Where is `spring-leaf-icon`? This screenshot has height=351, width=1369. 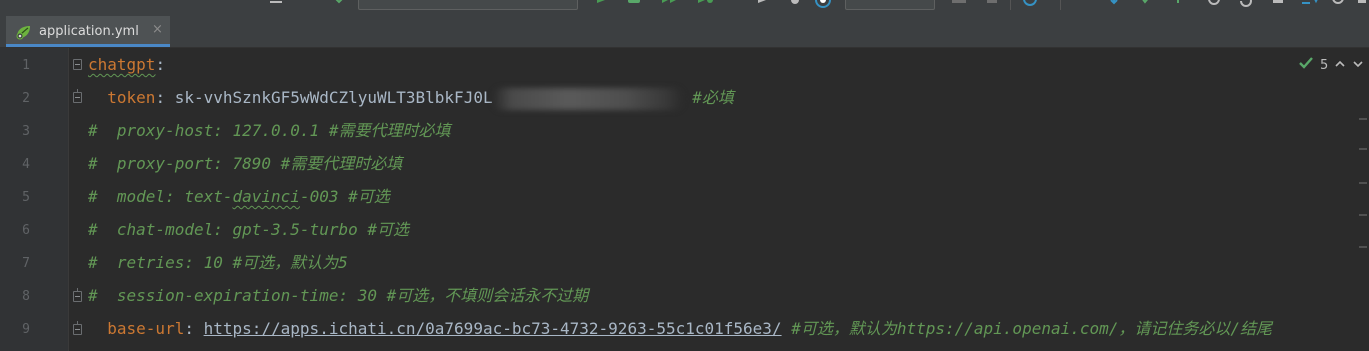
spring-leaf-icon is located at coordinates (24, 32).